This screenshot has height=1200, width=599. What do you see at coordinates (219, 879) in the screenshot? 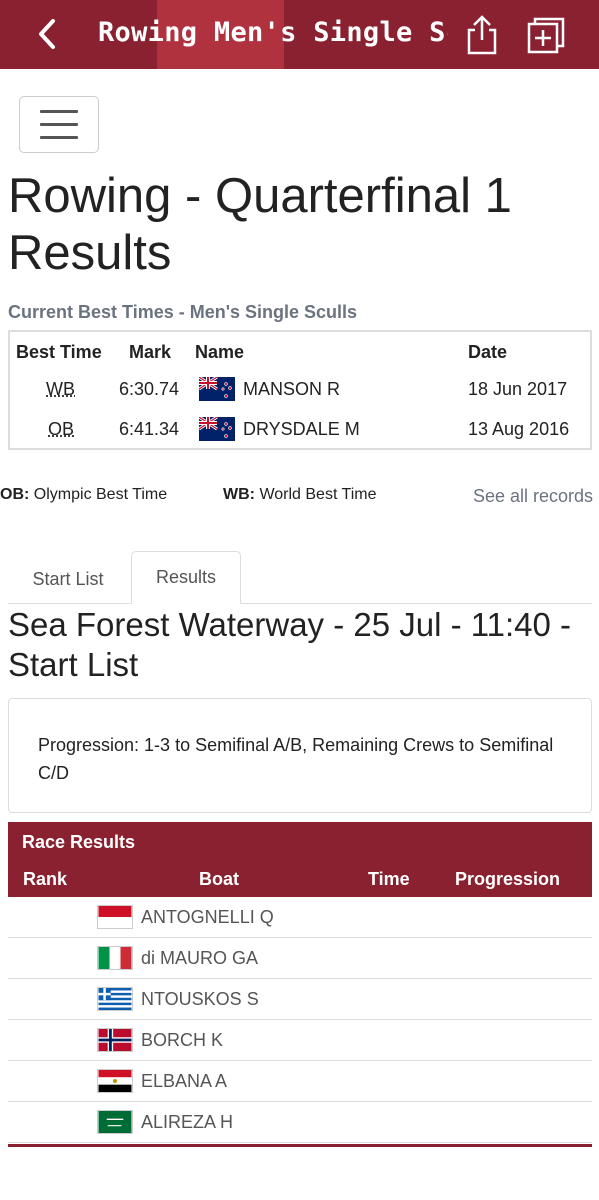
I see `results-header-boat: Boat` at bounding box center [219, 879].